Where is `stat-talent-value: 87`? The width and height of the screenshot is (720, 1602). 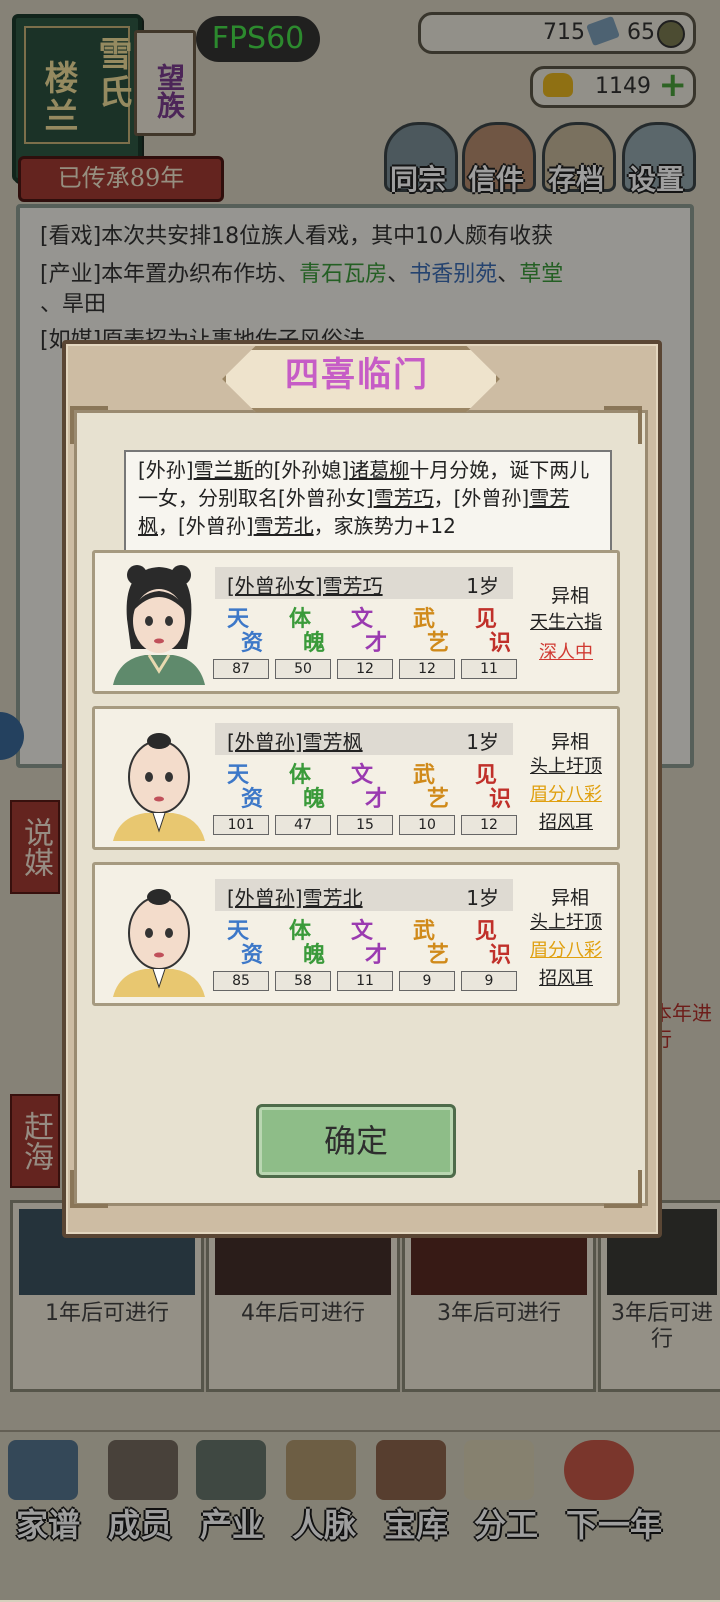
stat-talent-value: 87 is located at coordinates (241, 669).